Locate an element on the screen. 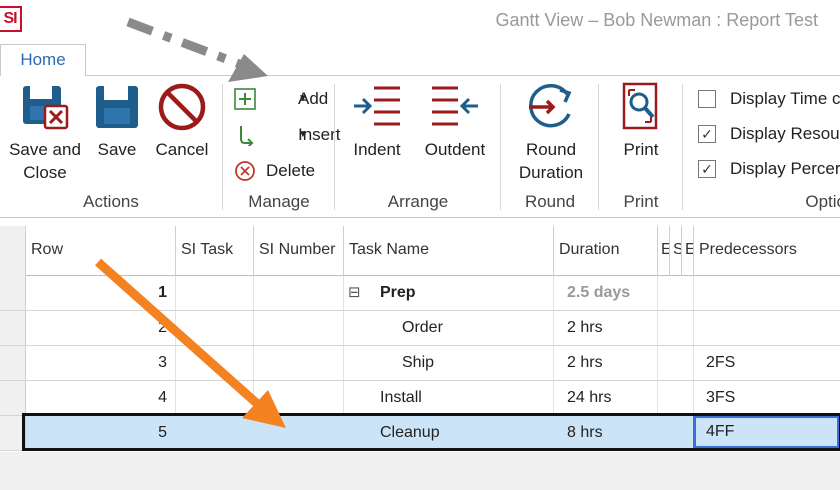 This screenshot has height=490, width=840. table-row: 1 ⊟ Prep 2.5 days is located at coordinates (420, 293).